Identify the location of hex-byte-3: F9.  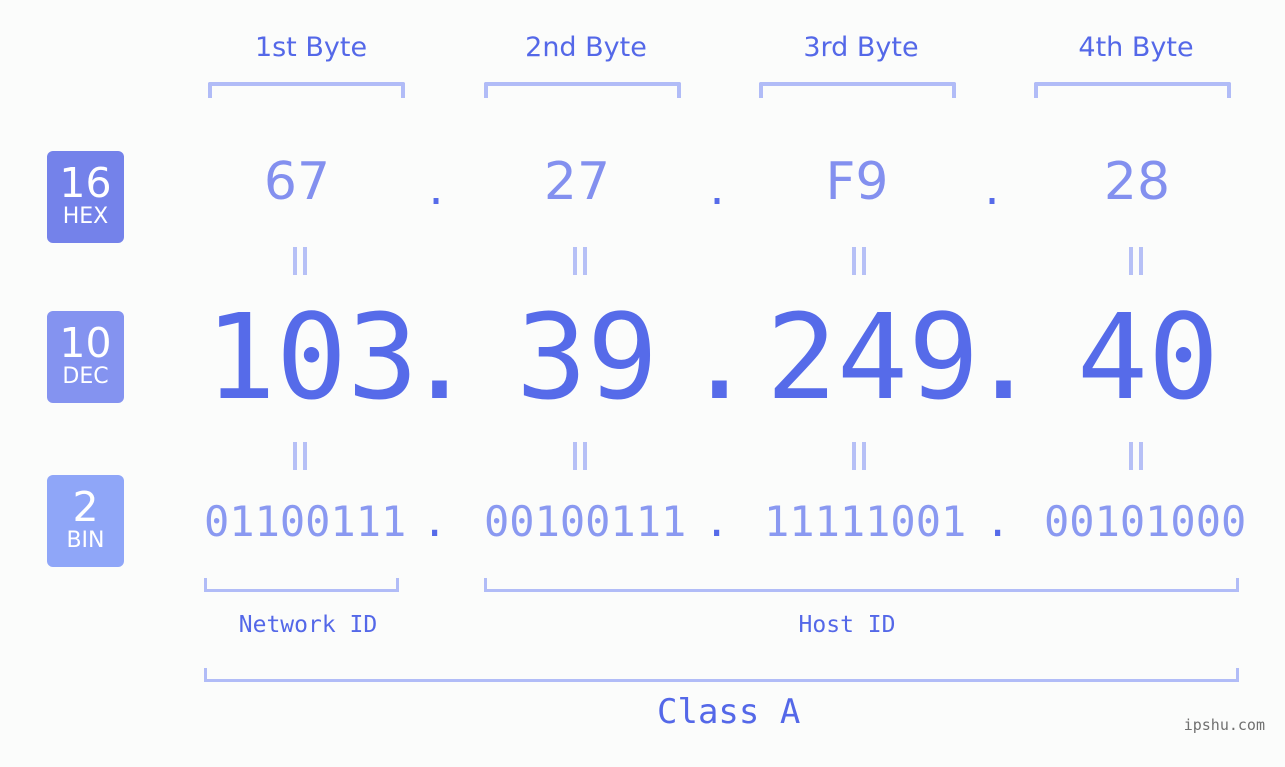
(857, 182).